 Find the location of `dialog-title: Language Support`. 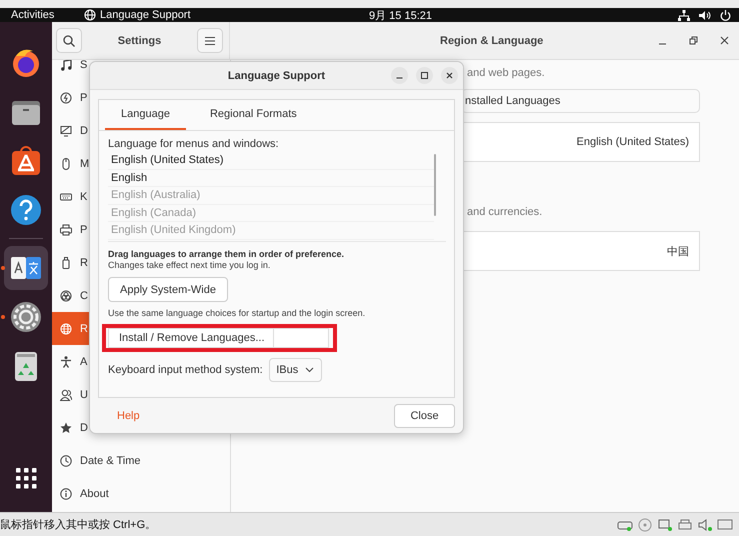

dialog-title: Language Support is located at coordinates (277, 76).